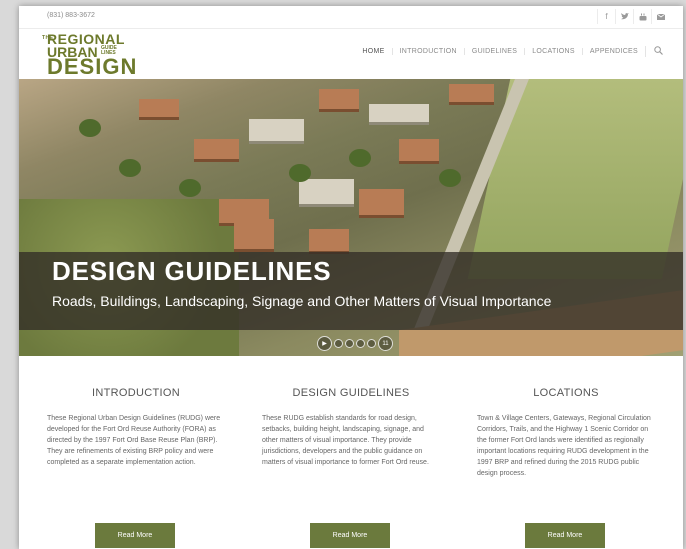 This screenshot has height=549, width=686. What do you see at coordinates (566, 393) in the screenshot?
I see `column-heading: LOCATIONS` at bounding box center [566, 393].